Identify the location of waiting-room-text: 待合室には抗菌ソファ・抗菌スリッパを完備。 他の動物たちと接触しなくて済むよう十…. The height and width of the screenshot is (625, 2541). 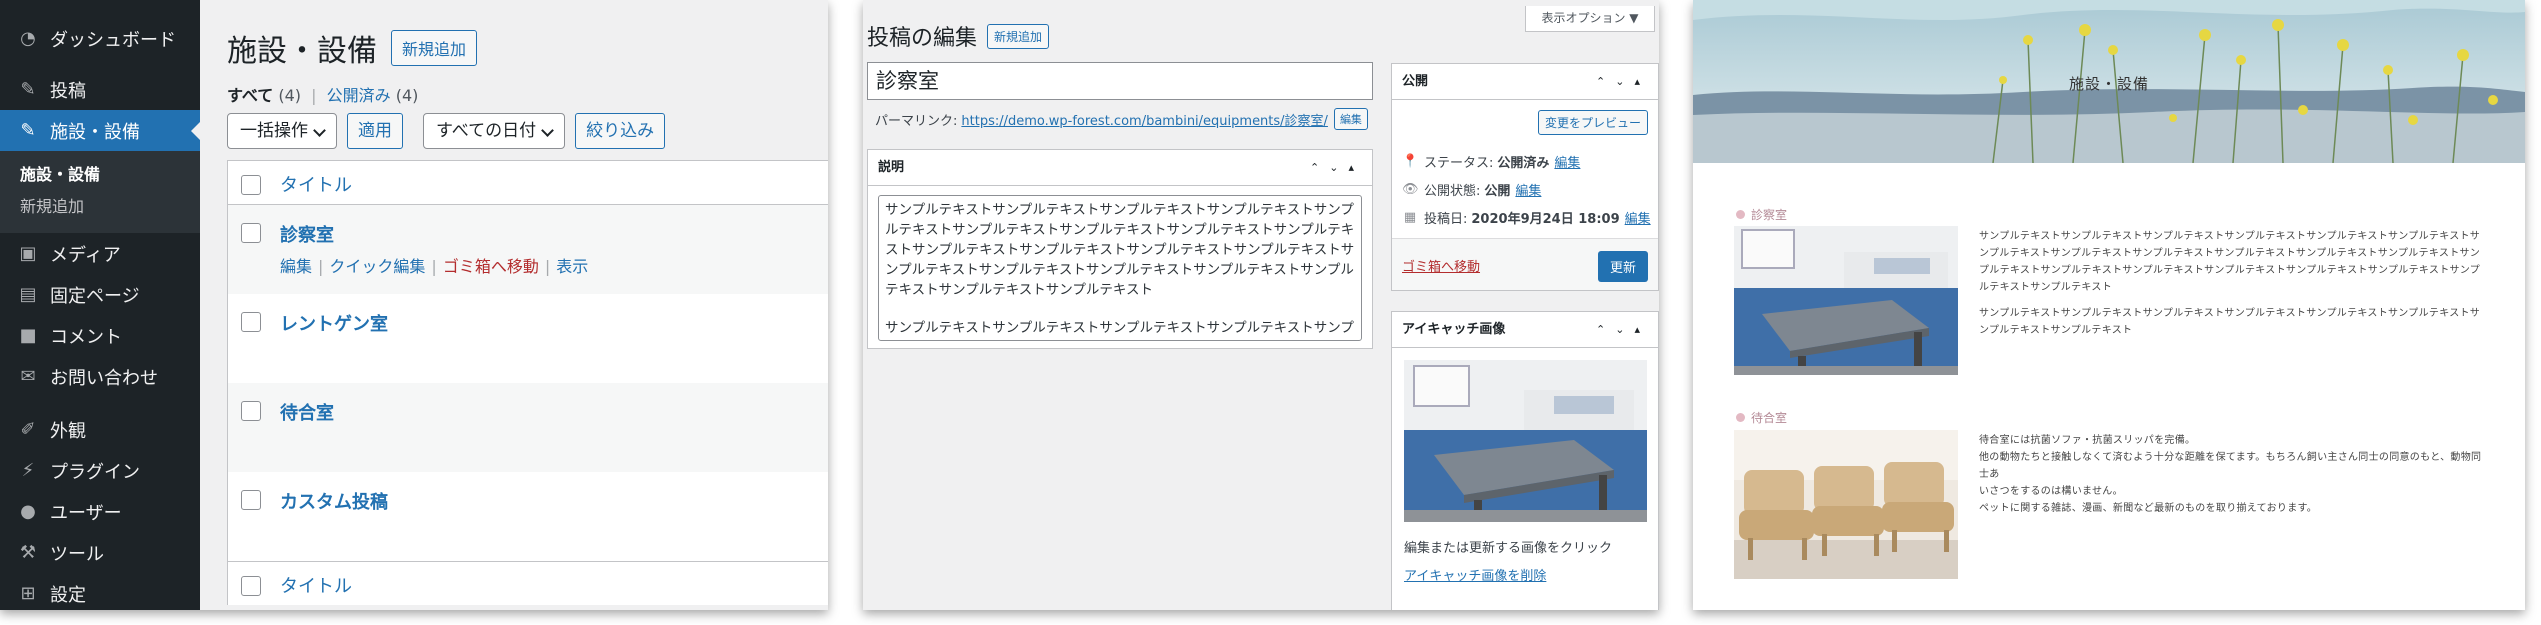
(2230, 474).